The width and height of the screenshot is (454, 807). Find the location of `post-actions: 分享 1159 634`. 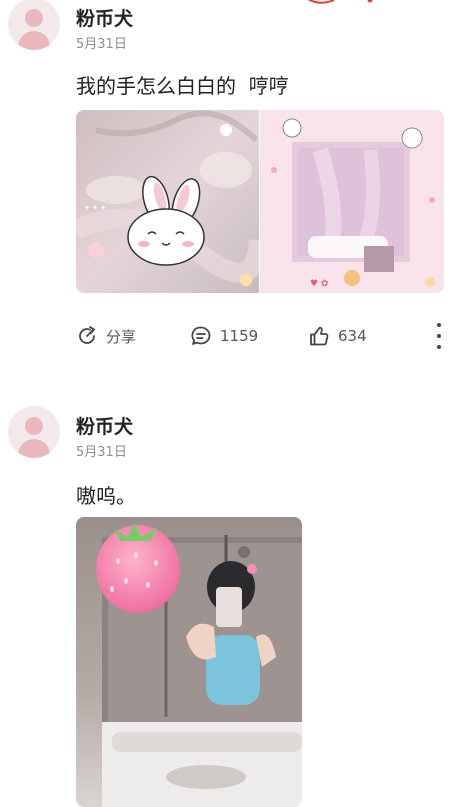

post-actions: 分享 1159 634 is located at coordinates (261, 336).